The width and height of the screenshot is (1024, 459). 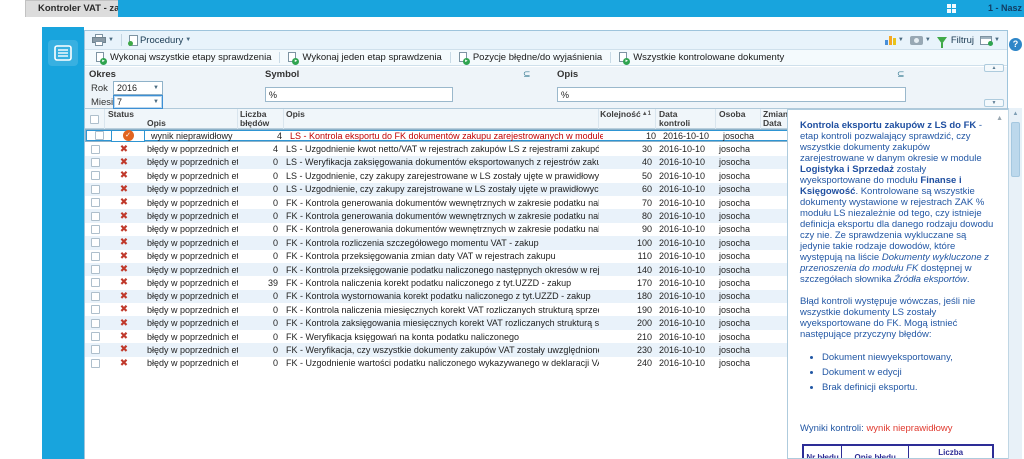 What do you see at coordinates (63, 53) in the screenshot?
I see `menu-list-icon` at bounding box center [63, 53].